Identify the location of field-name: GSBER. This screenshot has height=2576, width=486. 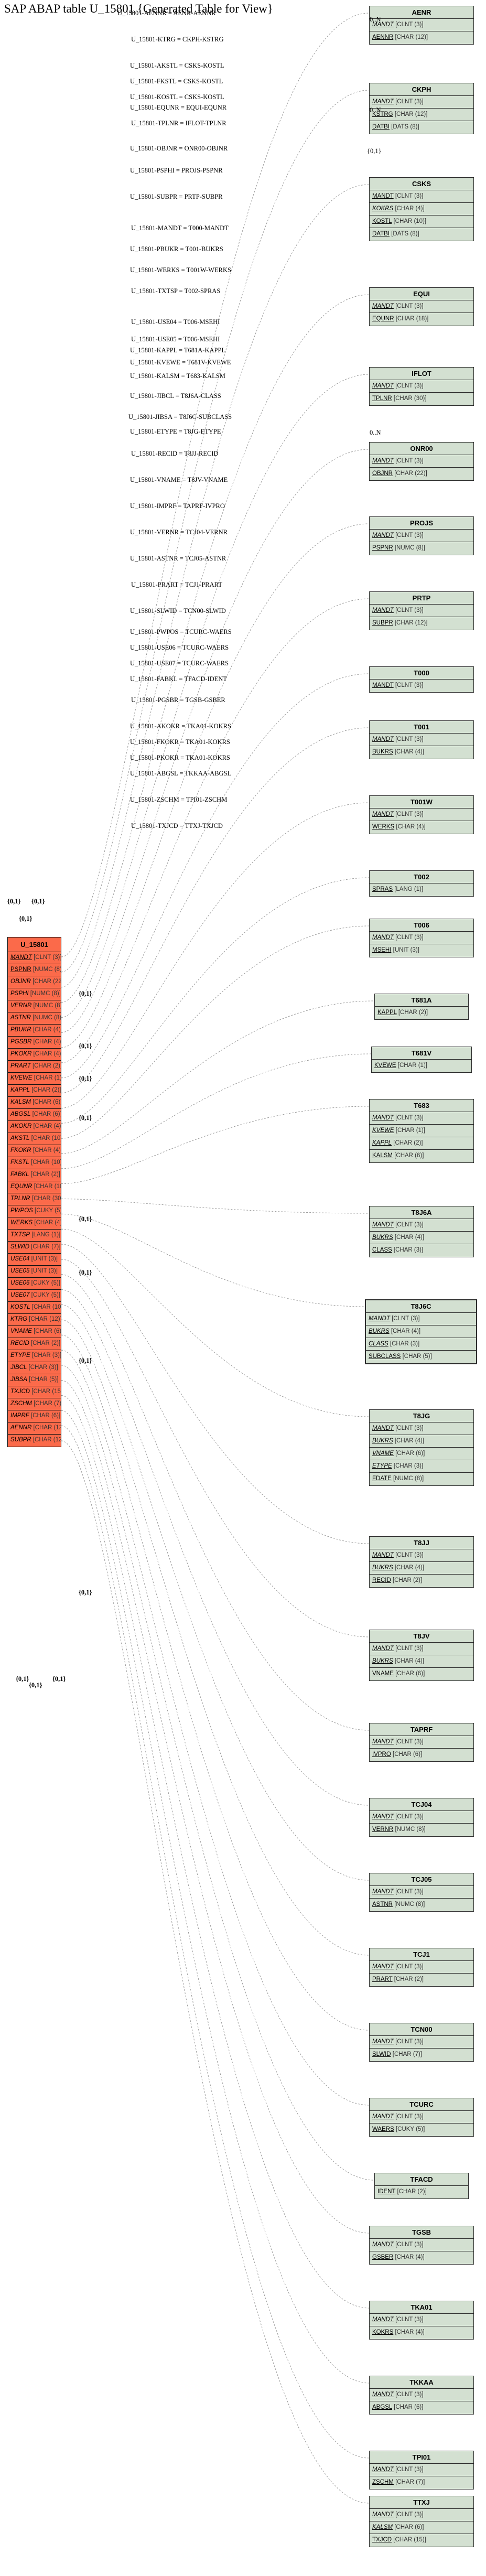
(383, 2257).